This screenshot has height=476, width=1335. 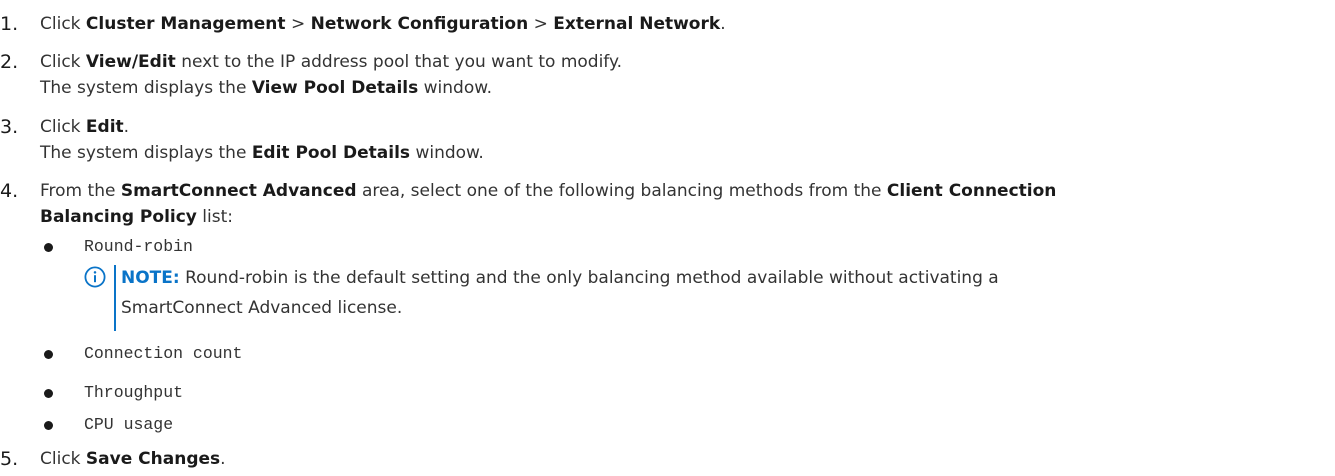 What do you see at coordinates (419, 24) in the screenshot?
I see `ui-term: Network Configuration` at bounding box center [419, 24].